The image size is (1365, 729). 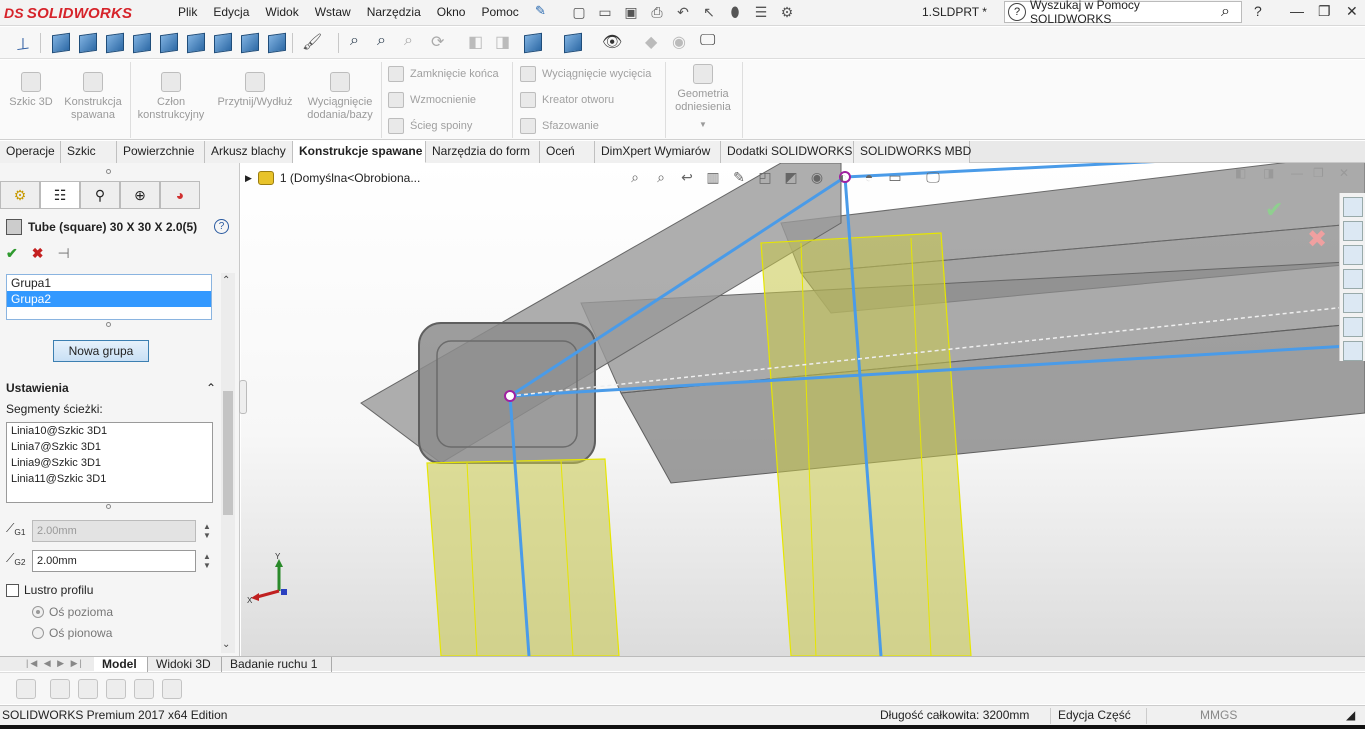 I want to click on end-cap-button: Zamknięcie końca, so click(x=443, y=74).